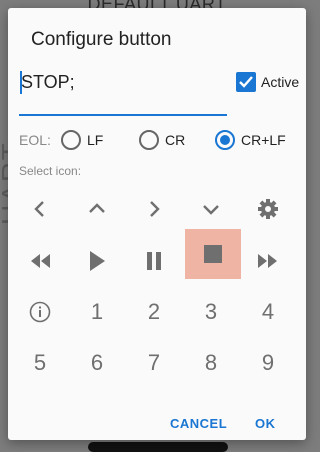  Describe the element at coordinates (48, 82) in the screenshot. I see `command-input-value: STOP;` at that location.